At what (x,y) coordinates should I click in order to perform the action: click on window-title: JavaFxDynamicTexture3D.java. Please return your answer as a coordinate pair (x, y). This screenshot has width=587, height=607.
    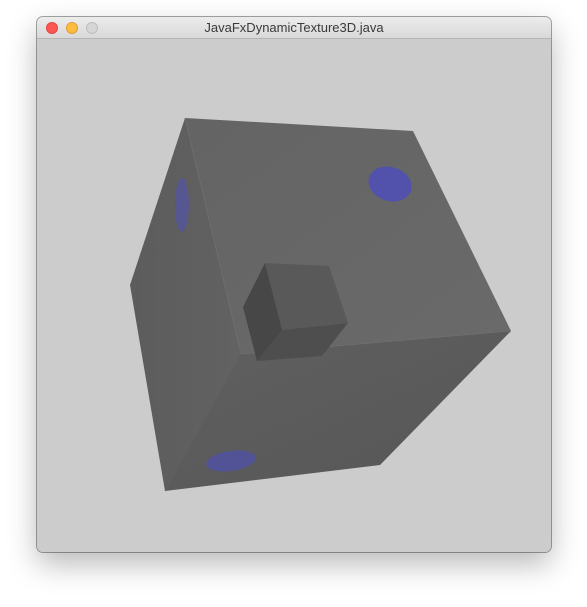
    Looking at the image, I should click on (294, 27).